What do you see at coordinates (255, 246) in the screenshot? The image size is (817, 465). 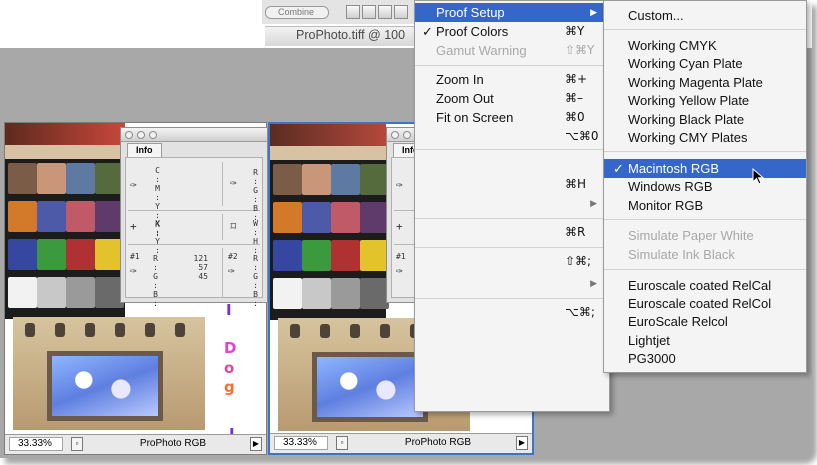 I see `label-h: H :` at bounding box center [255, 246].